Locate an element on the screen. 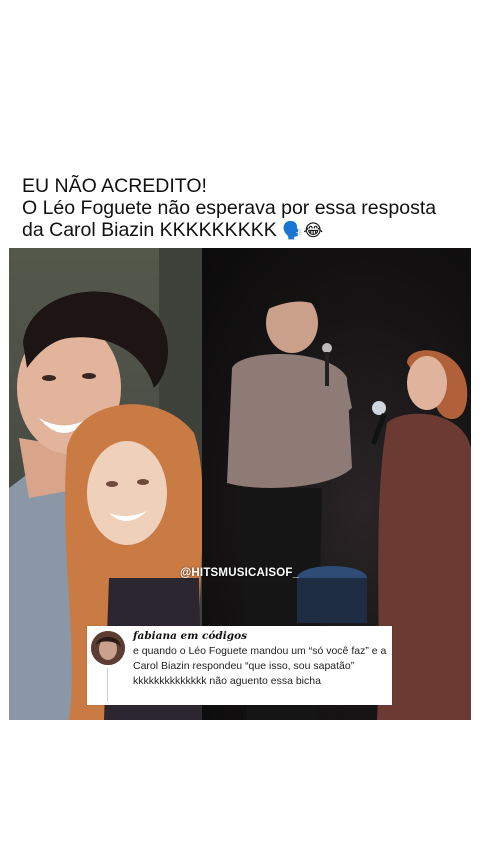 The height and width of the screenshot is (854, 480). caption-line-3: da Carol Biazin KKKKKKKKK 🗣️😂 is located at coordinates (242, 230).